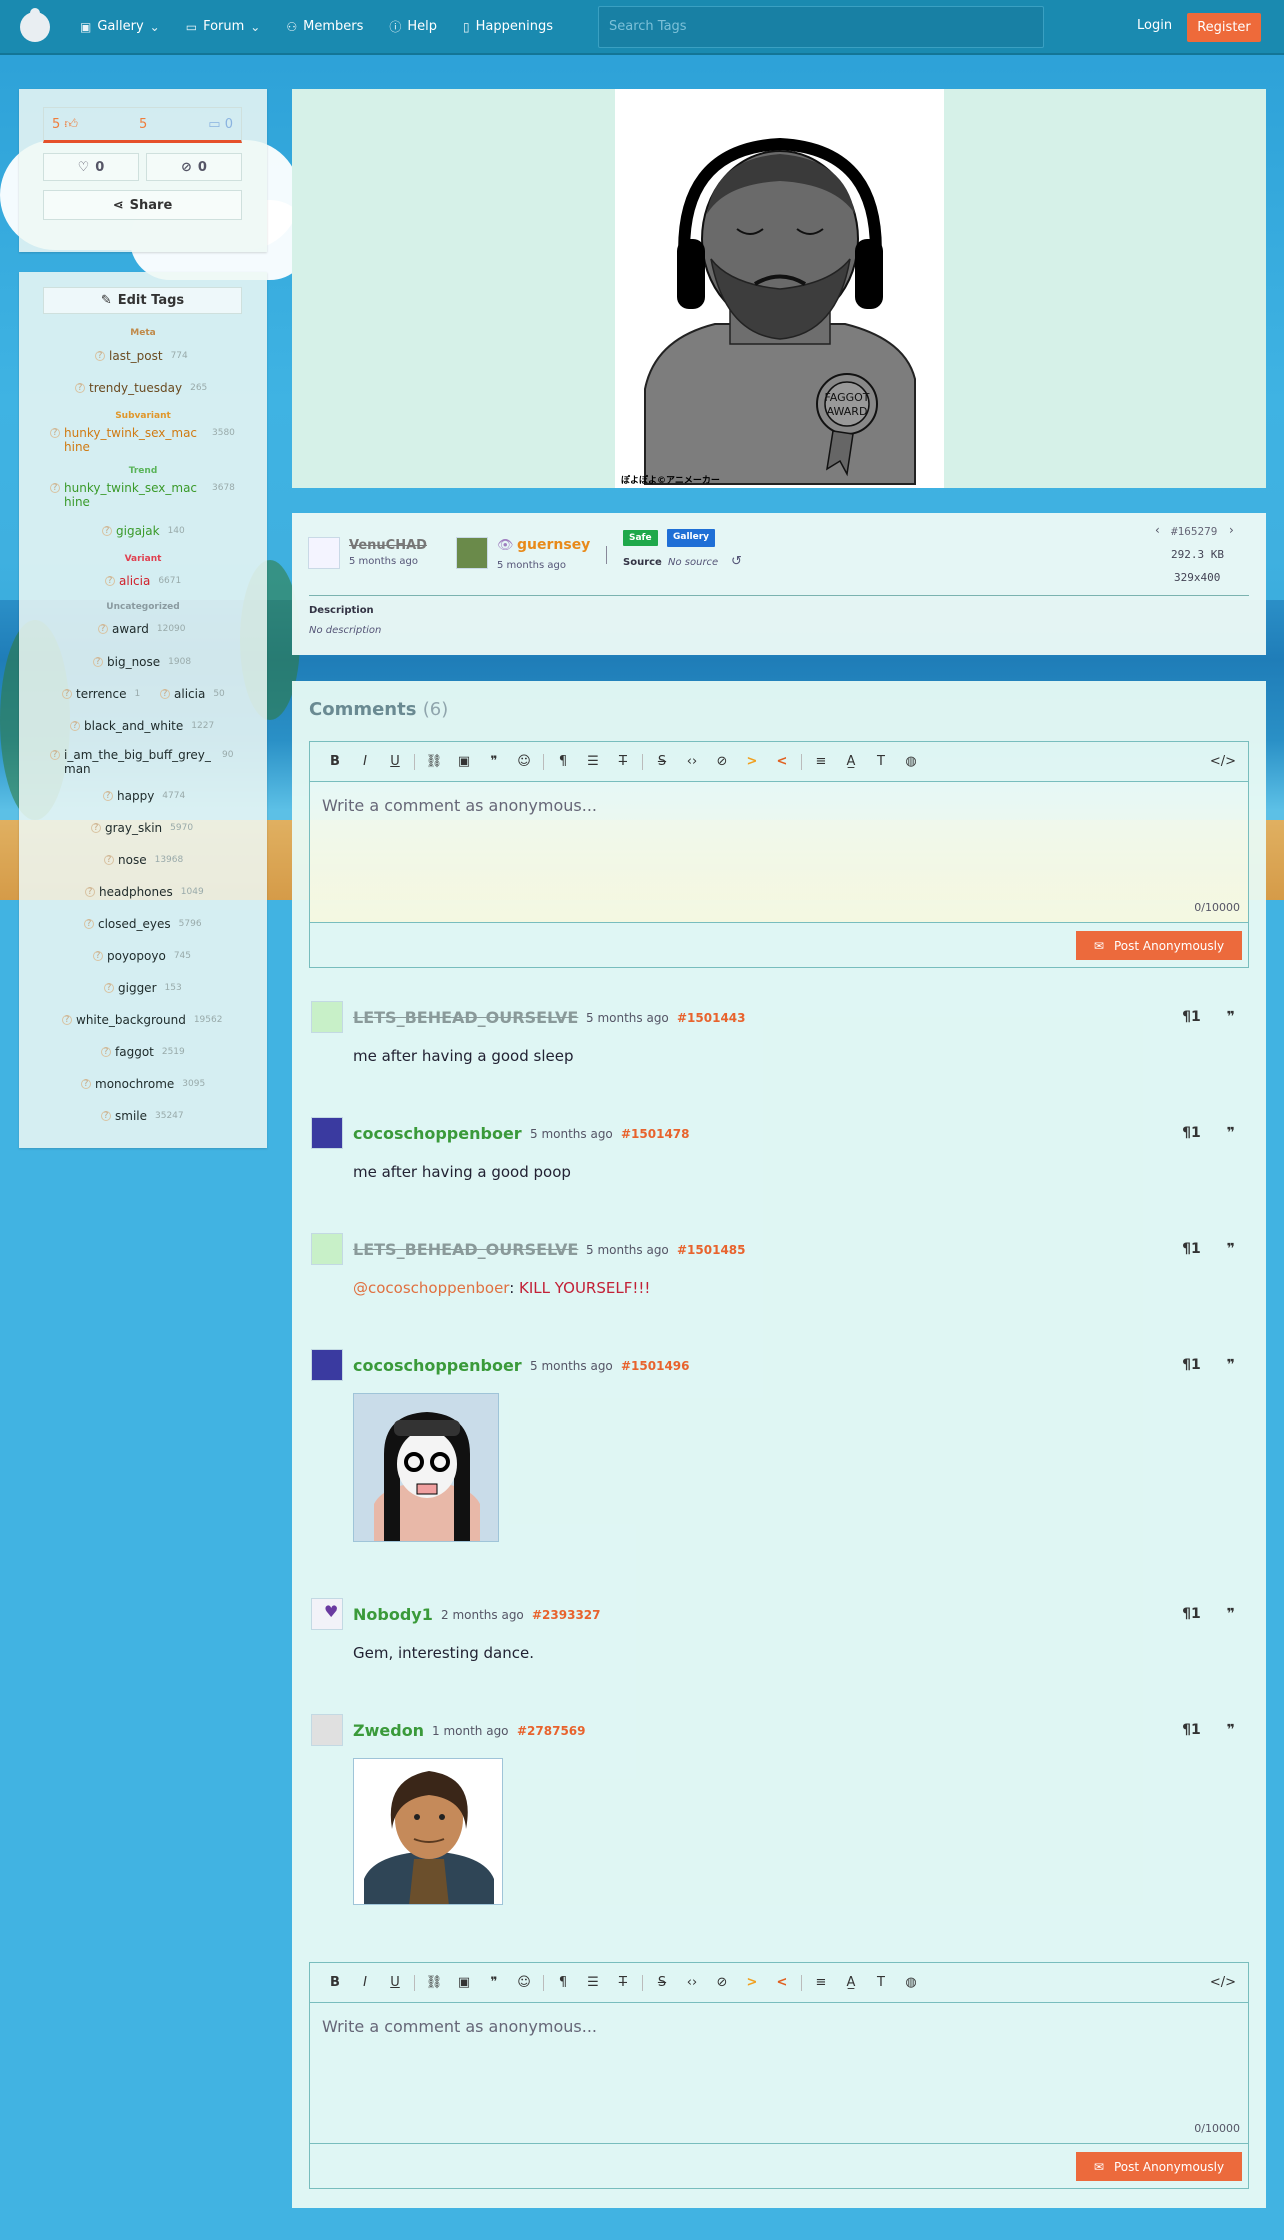  What do you see at coordinates (35, 24) in the screenshot?
I see `site-logo` at bounding box center [35, 24].